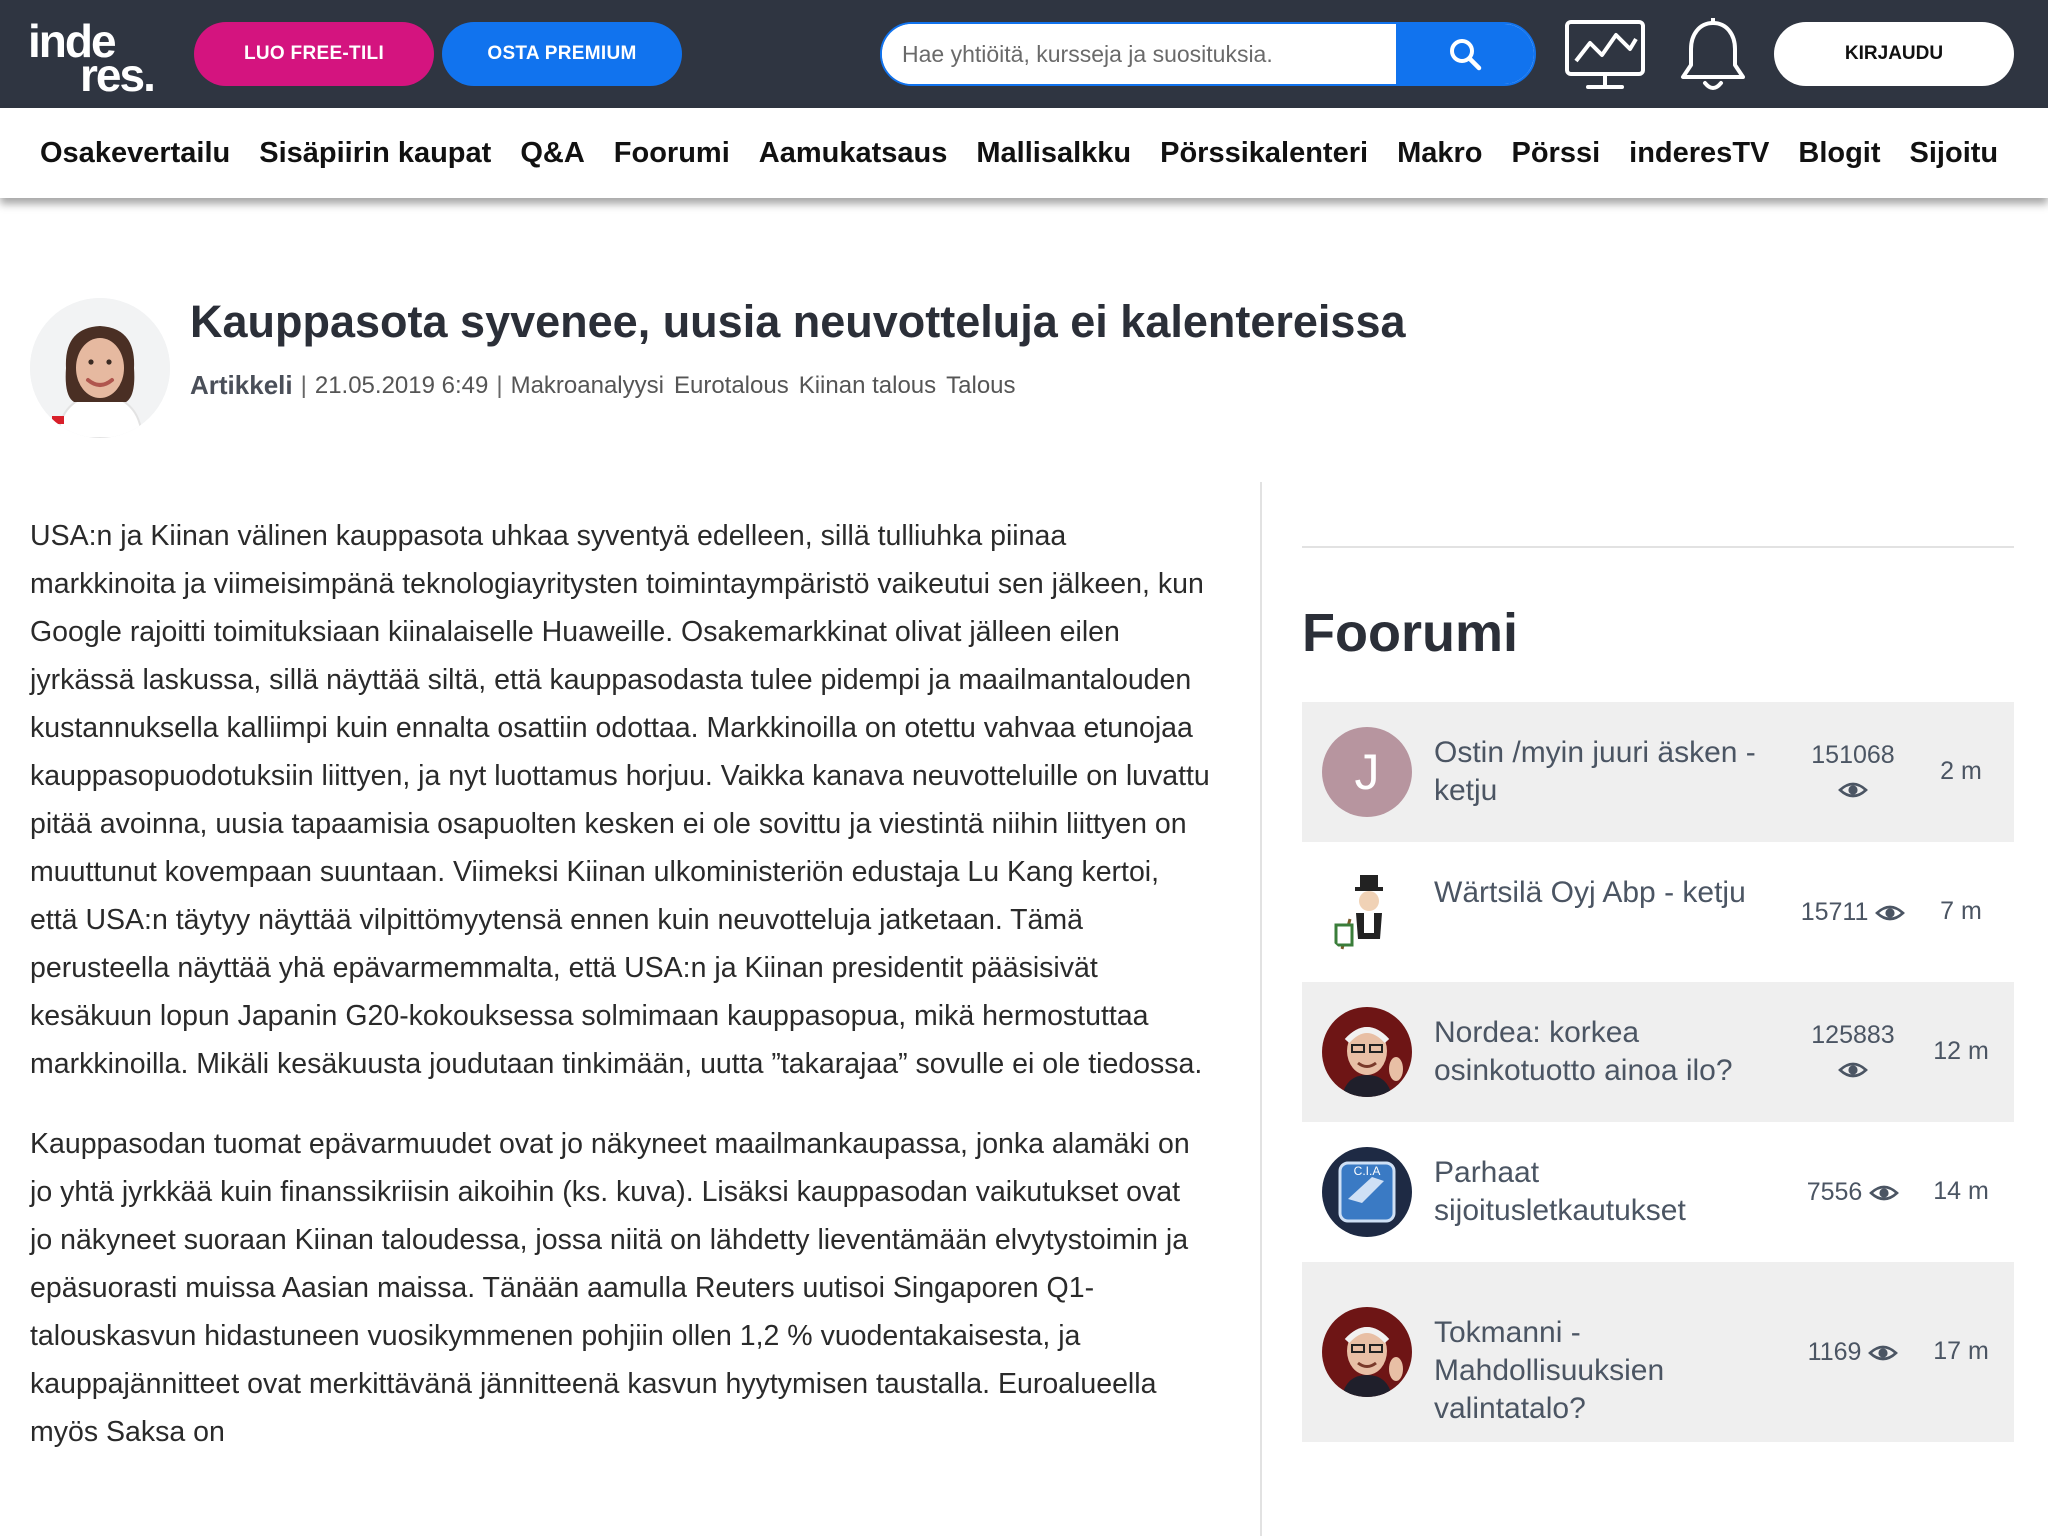 This screenshot has width=2048, height=1536. I want to click on forum-thread-title: Ostin /myin juuri äsken - ketju, so click(1609, 772).